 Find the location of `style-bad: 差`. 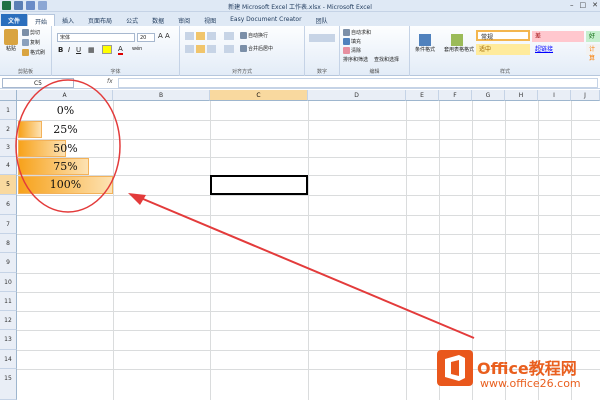

style-bad: 差 is located at coordinates (558, 36).